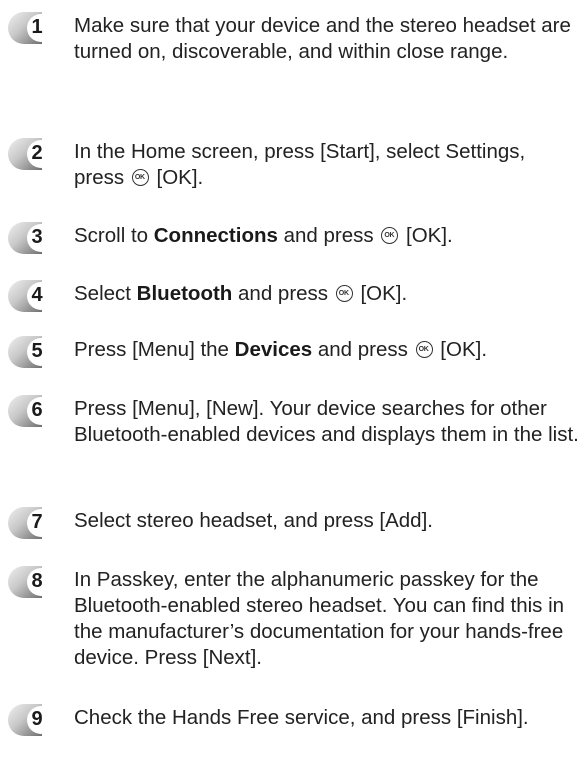 The image size is (585, 761). Describe the element at coordinates (184, 293) in the screenshot. I see `bold-term: Bluetooth` at that location.